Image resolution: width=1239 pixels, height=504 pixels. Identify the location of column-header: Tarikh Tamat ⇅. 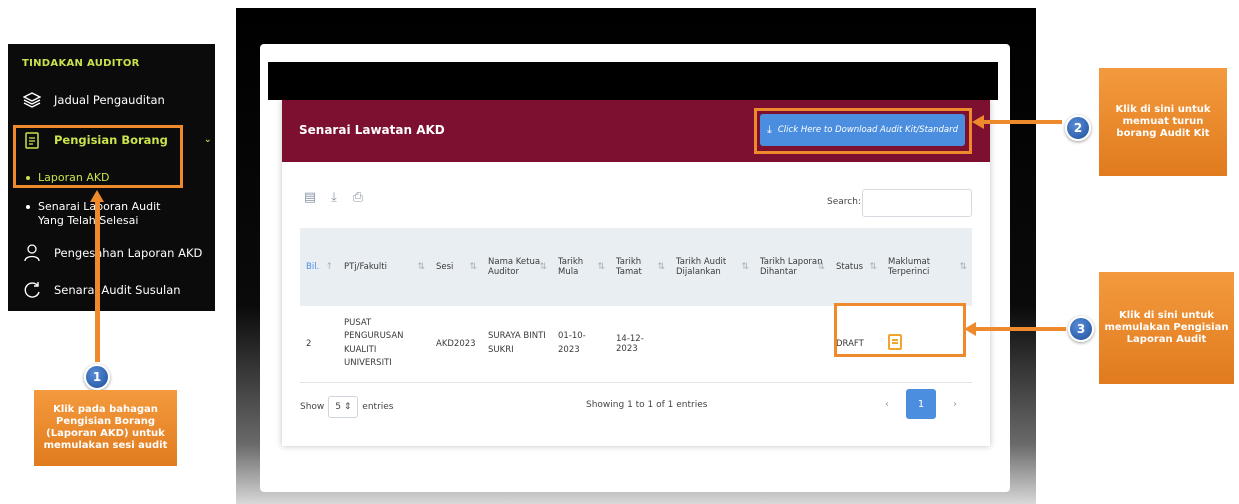
(640, 267).